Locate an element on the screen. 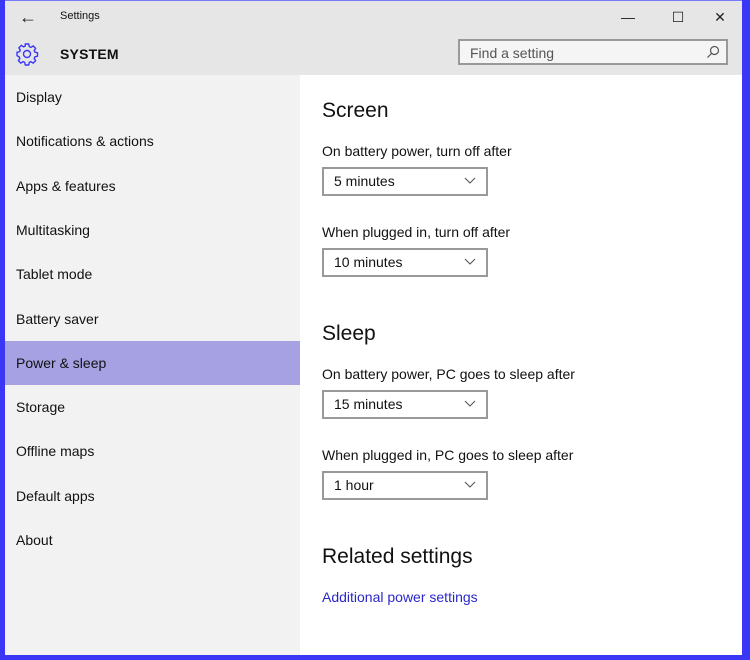 The width and height of the screenshot is (750, 660). sleep-battery-value: 15 minutes is located at coordinates (368, 404).